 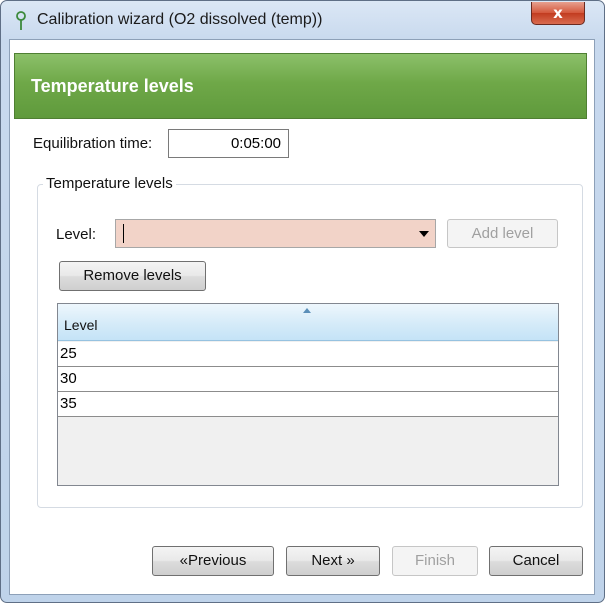 What do you see at coordinates (275, 233) in the screenshot?
I see `level-combobox` at bounding box center [275, 233].